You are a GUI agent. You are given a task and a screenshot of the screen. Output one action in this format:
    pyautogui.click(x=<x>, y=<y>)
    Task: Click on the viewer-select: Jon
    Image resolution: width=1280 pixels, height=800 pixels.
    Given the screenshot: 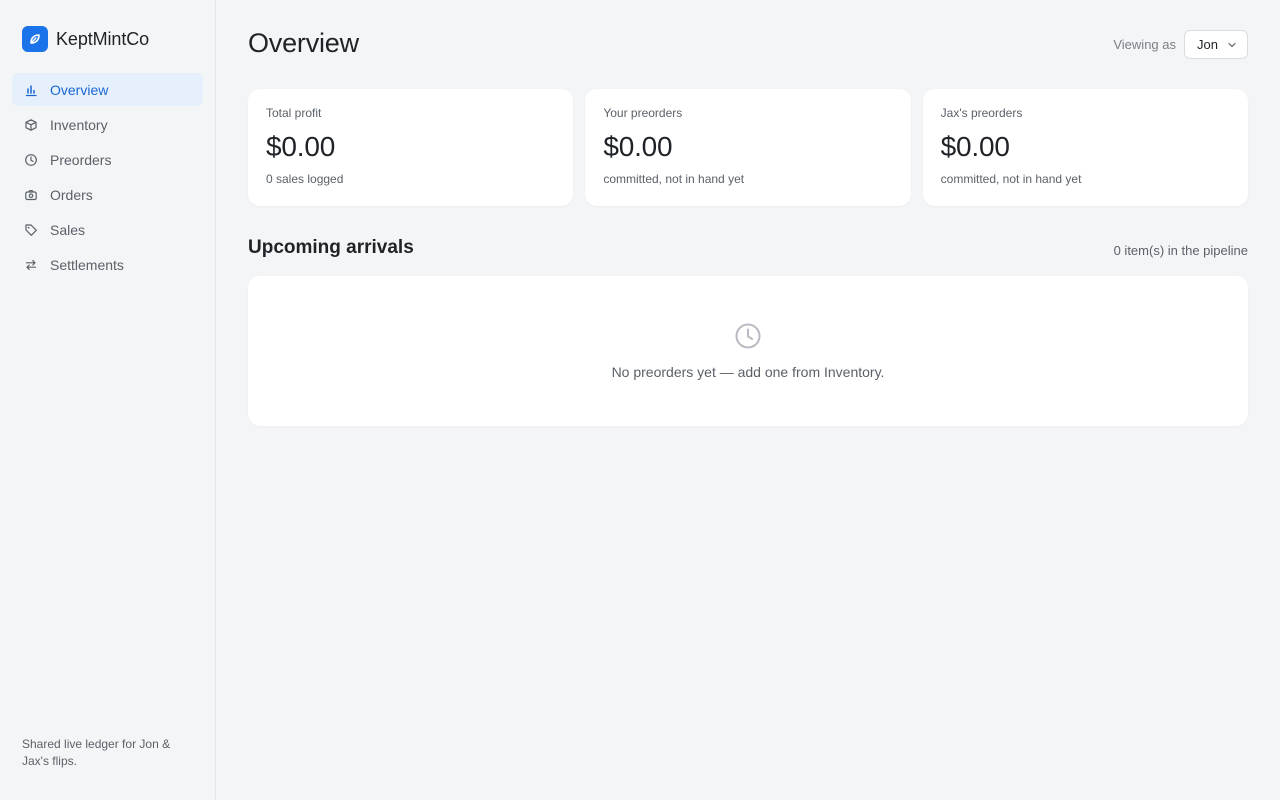 What is the action you would take?
    pyautogui.click(x=1216, y=44)
    